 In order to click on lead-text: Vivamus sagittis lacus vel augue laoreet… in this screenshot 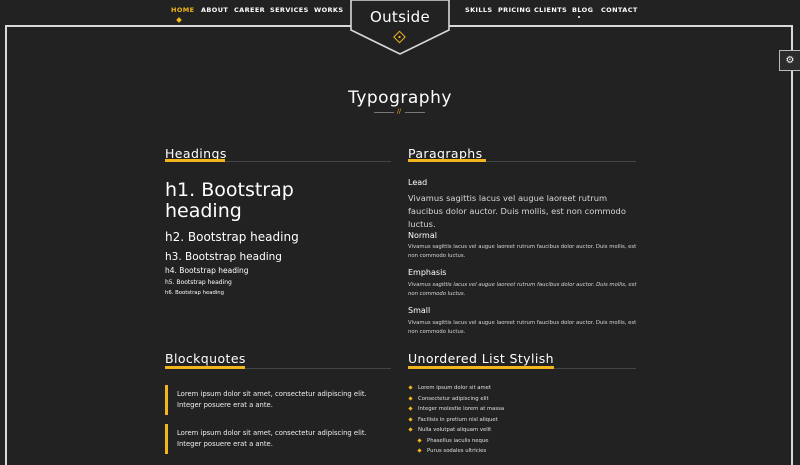, I will do `click(517, 211)`.